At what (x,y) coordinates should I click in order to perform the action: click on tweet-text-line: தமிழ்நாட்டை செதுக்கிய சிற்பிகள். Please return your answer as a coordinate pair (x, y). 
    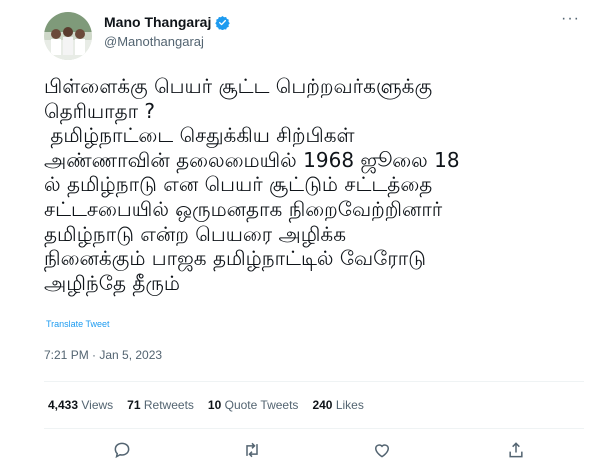
    Looking at the image, I should click on (199, 135).